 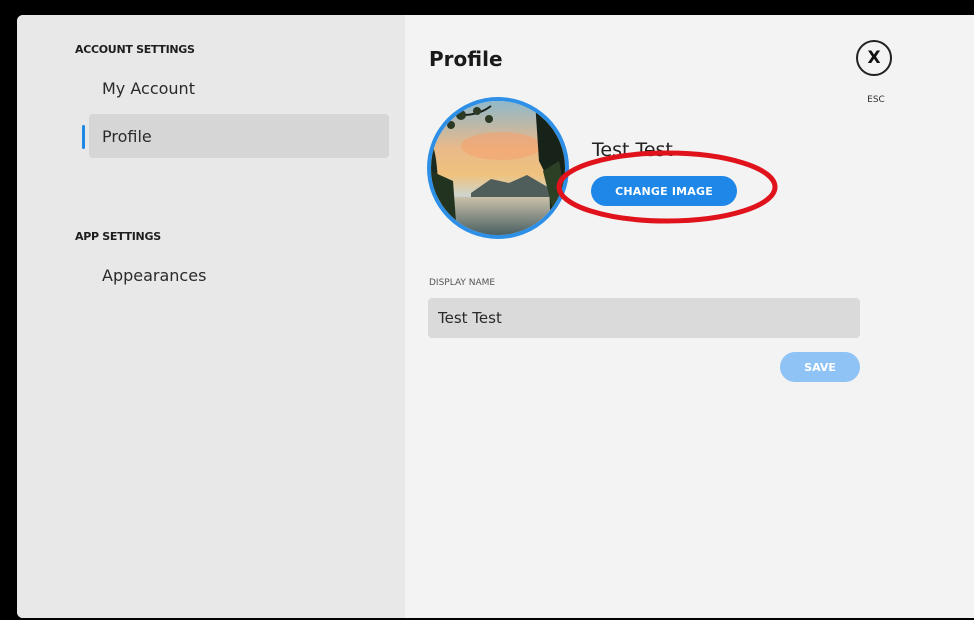 I want to click on close-icon: X, so click(x=874, y=58).